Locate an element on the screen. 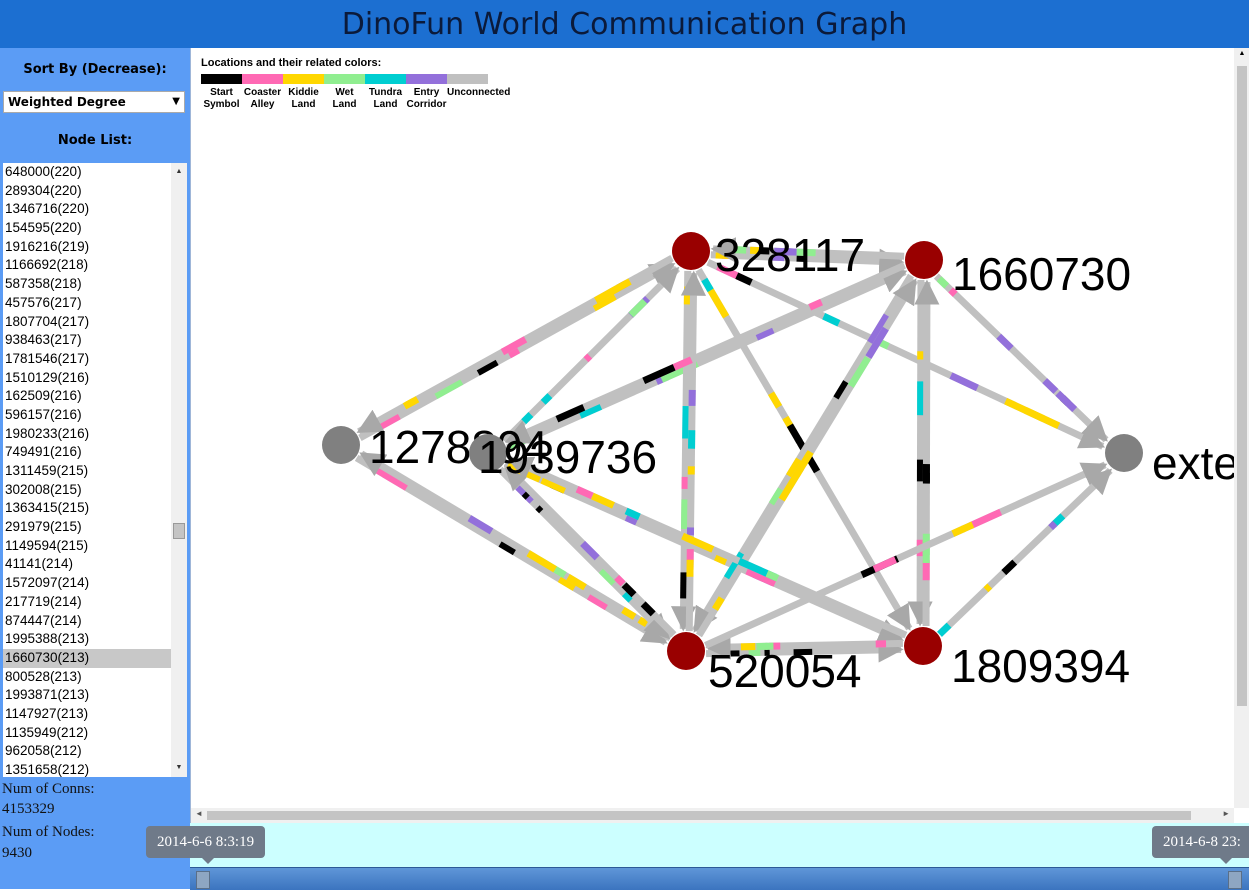 The height and width of the screenshot is (890, 1249). node-list-item: 587358(218) is located at coordinates (87, 284).